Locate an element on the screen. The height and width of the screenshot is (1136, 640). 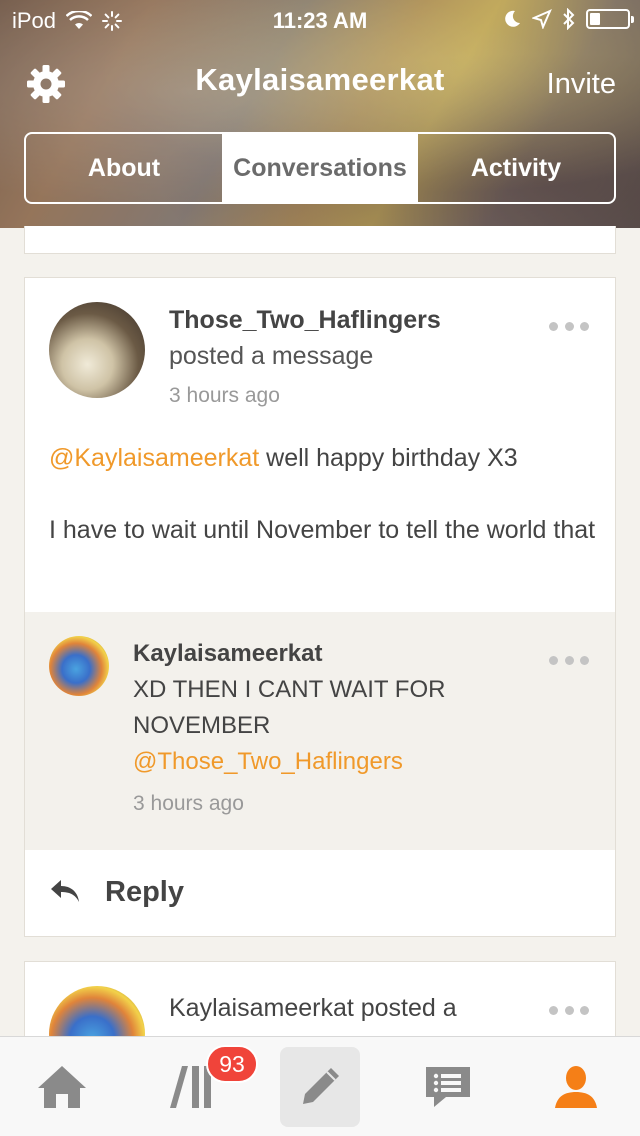
bluetooth-icon is located at coordinates (569, 19).